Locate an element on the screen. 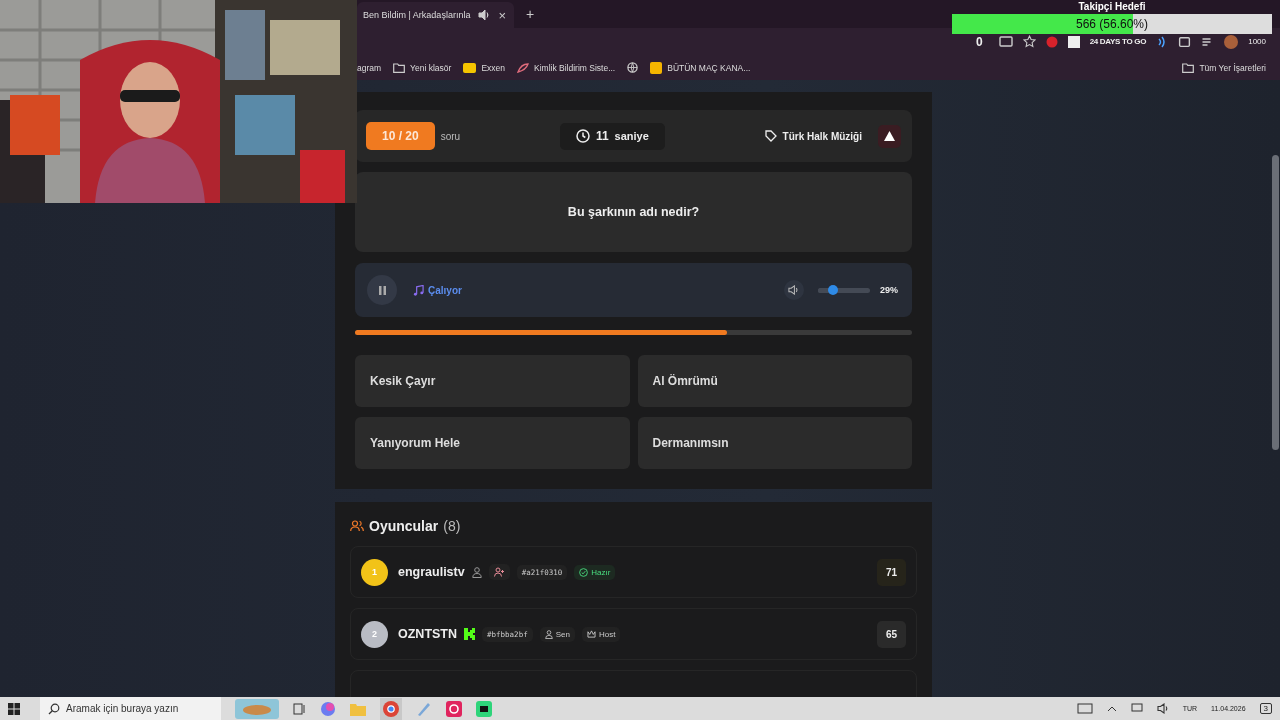 The height and width of the screenshot is (720, 1280). players-count: (8) is located at coordinates (452, 526).